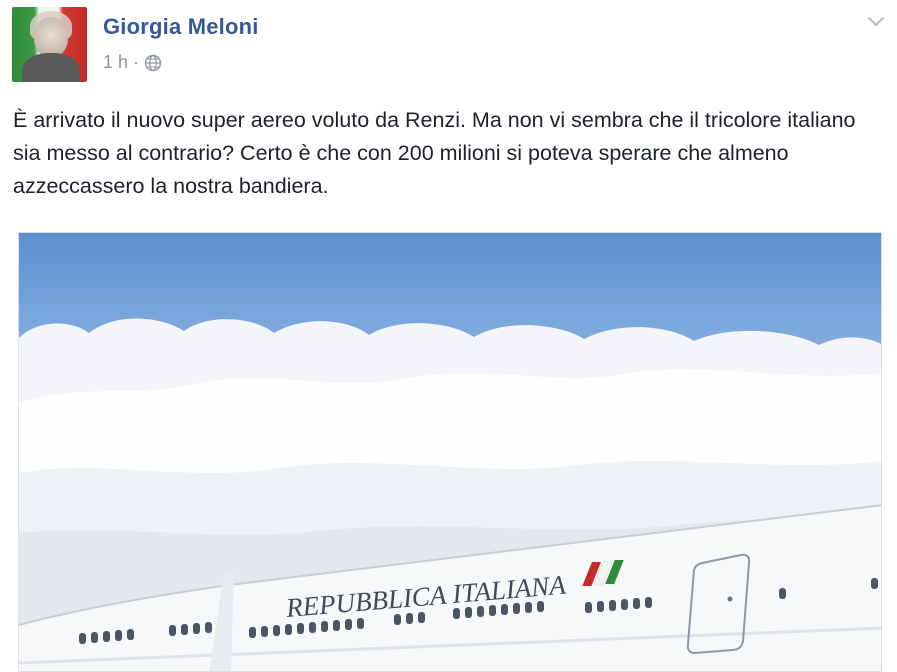 This screenshot has width=897, height=672. Describe the element at coordinates (181, 27) in the screenshot. I see `author-name-link: Giorgia Meloni` at that location.